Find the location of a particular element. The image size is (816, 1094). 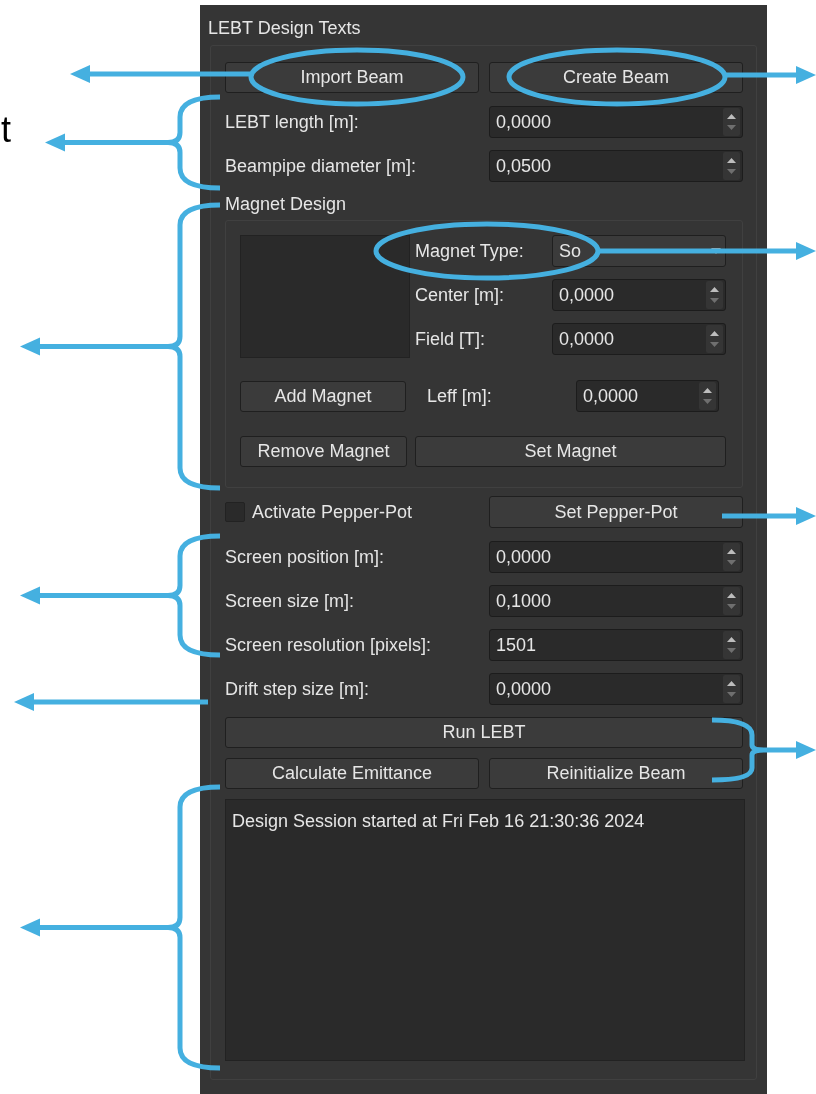

field-label: Center [m]: is located at coordinates (460, 295).